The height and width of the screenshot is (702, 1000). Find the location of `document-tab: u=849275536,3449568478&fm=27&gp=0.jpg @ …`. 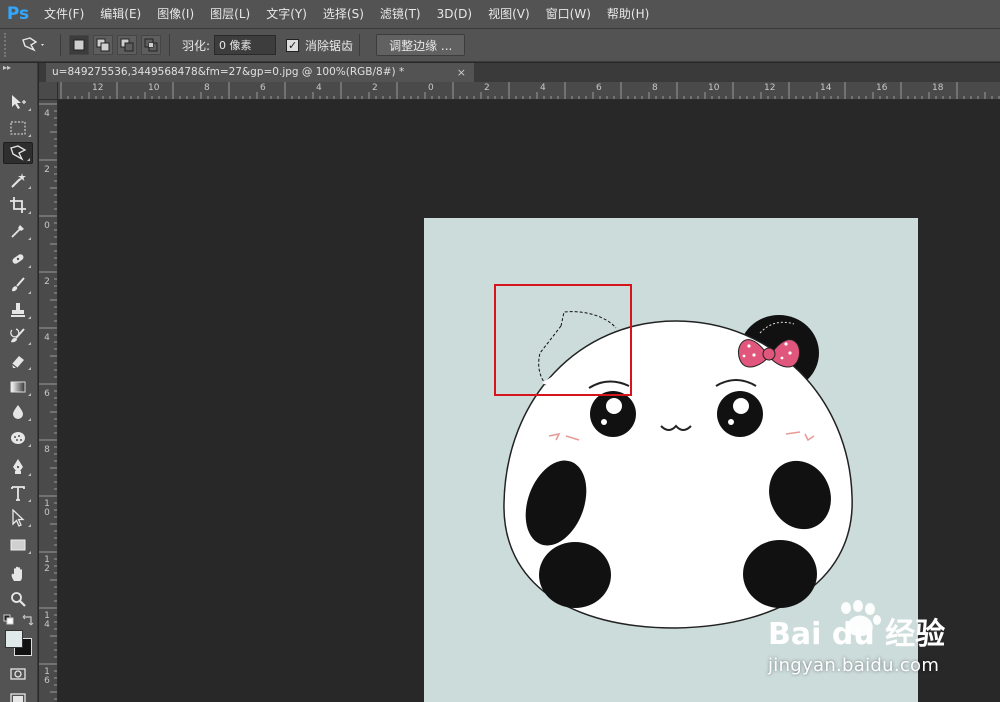

document-tab: u=849275536,3449568478&fm=27&gp=0.jpg @ … is located at coordinates (260, 72).